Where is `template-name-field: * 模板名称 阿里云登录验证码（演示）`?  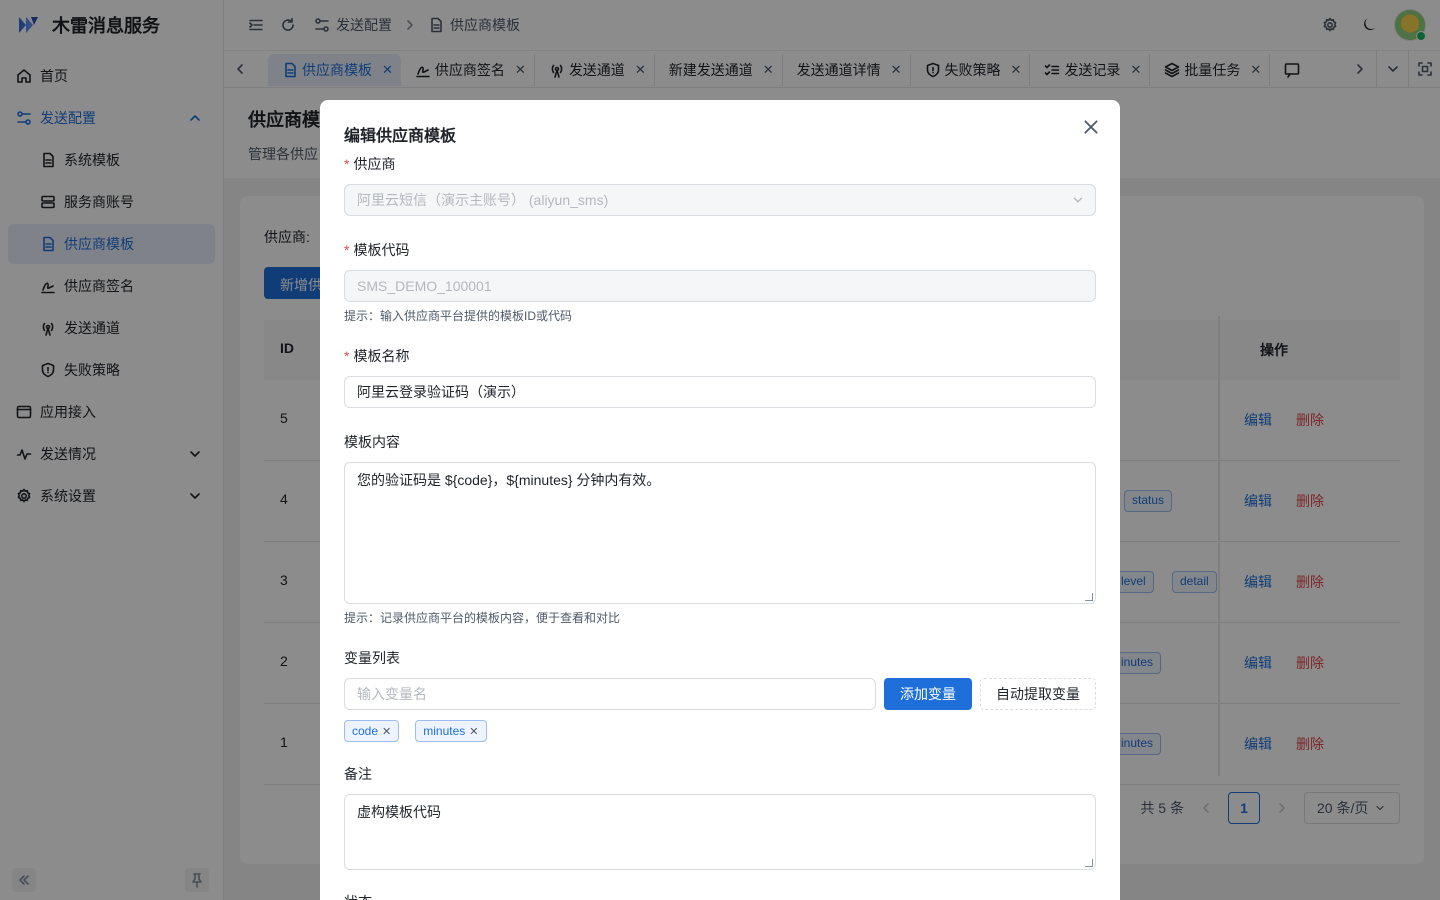
template-name-field: * 模板名称 阿里云登录验证码（演示） is located at coordinates (720, 377).